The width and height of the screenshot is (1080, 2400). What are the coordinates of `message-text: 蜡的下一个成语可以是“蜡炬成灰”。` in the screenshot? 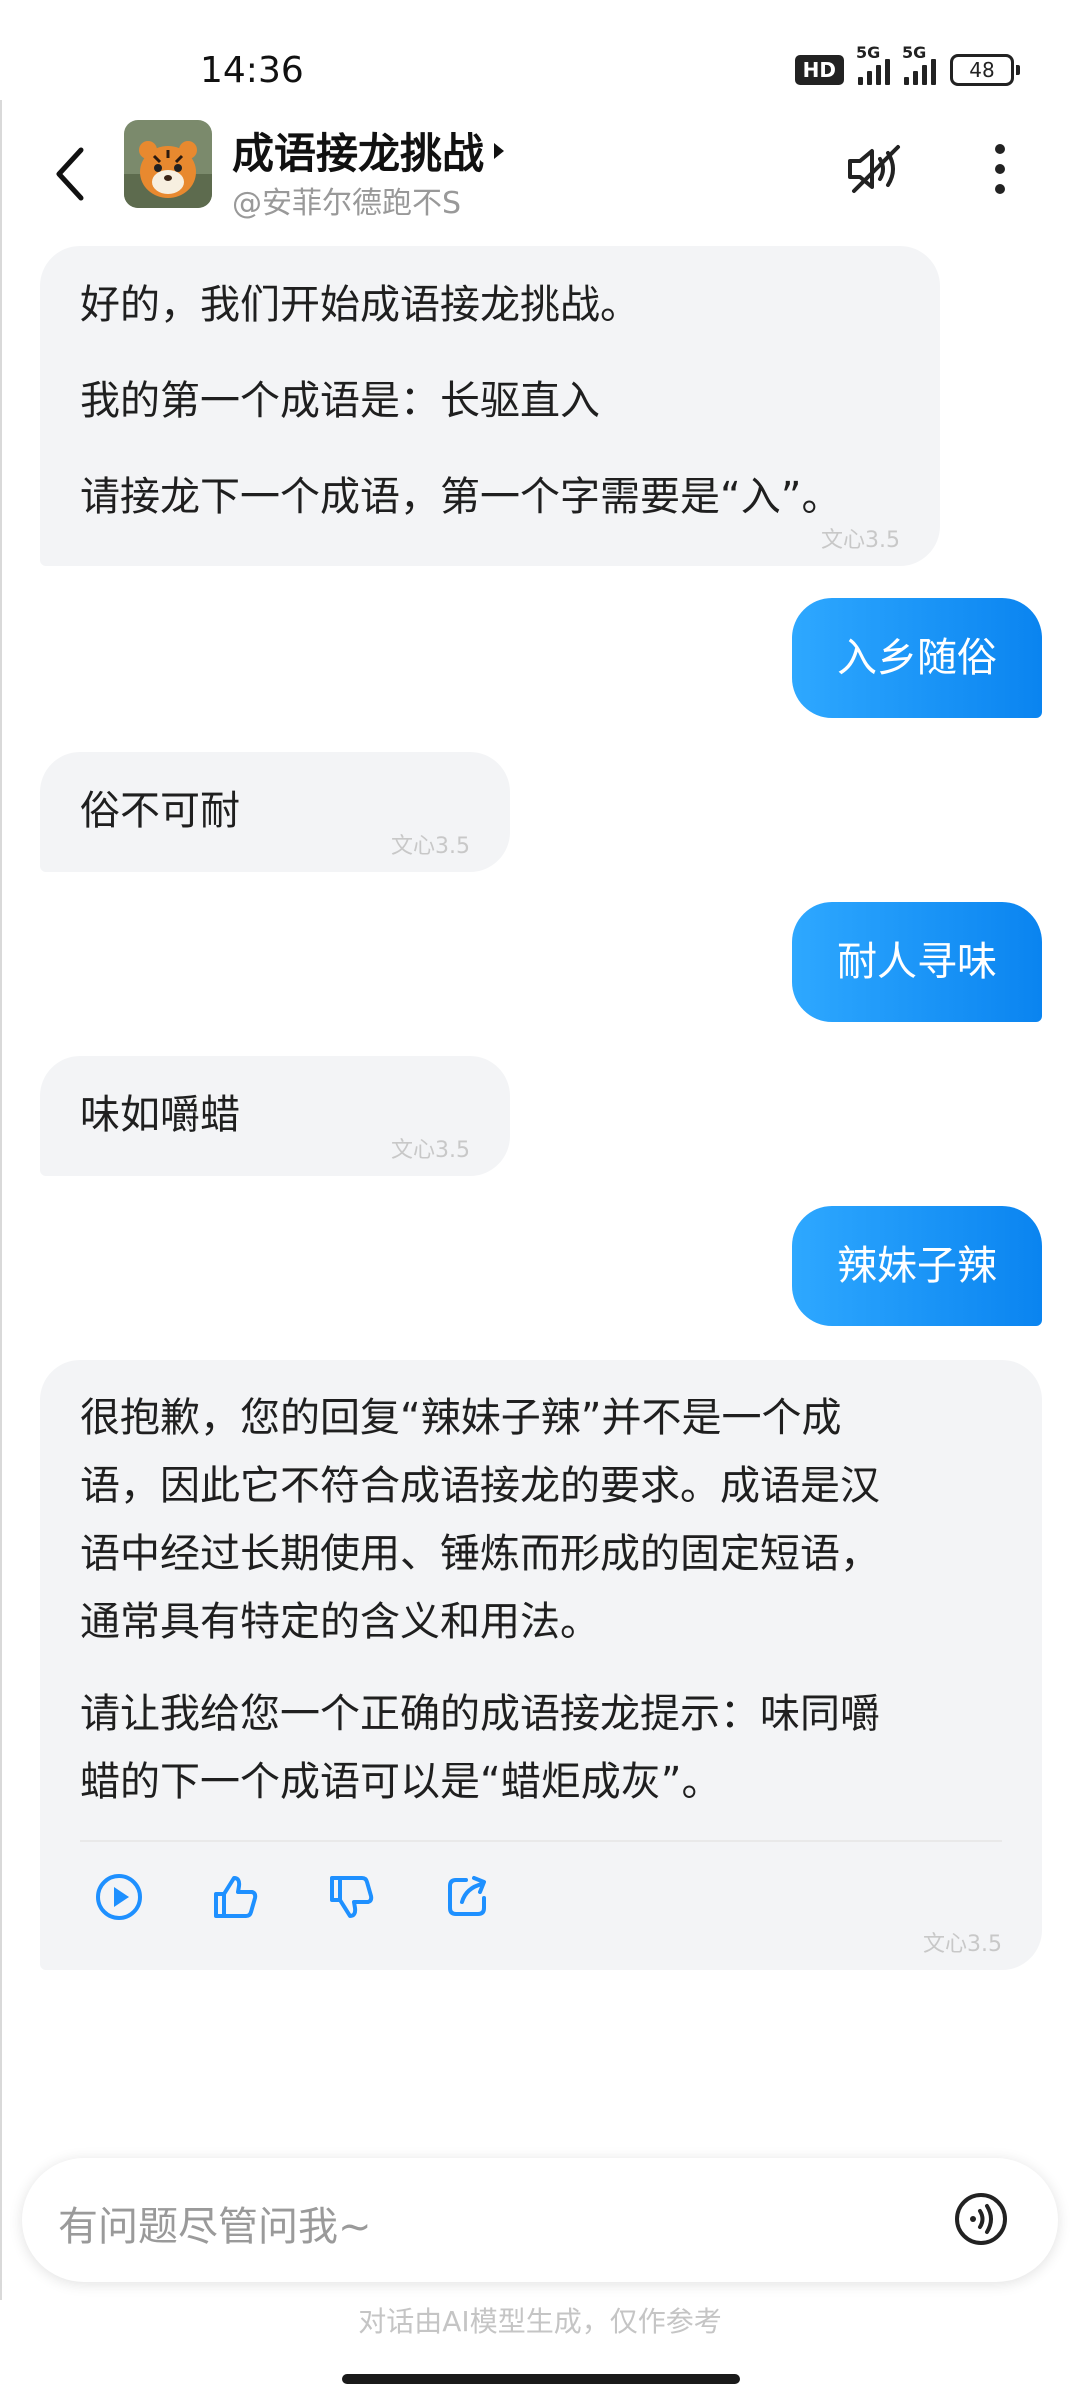 It's located at (401, 1782).